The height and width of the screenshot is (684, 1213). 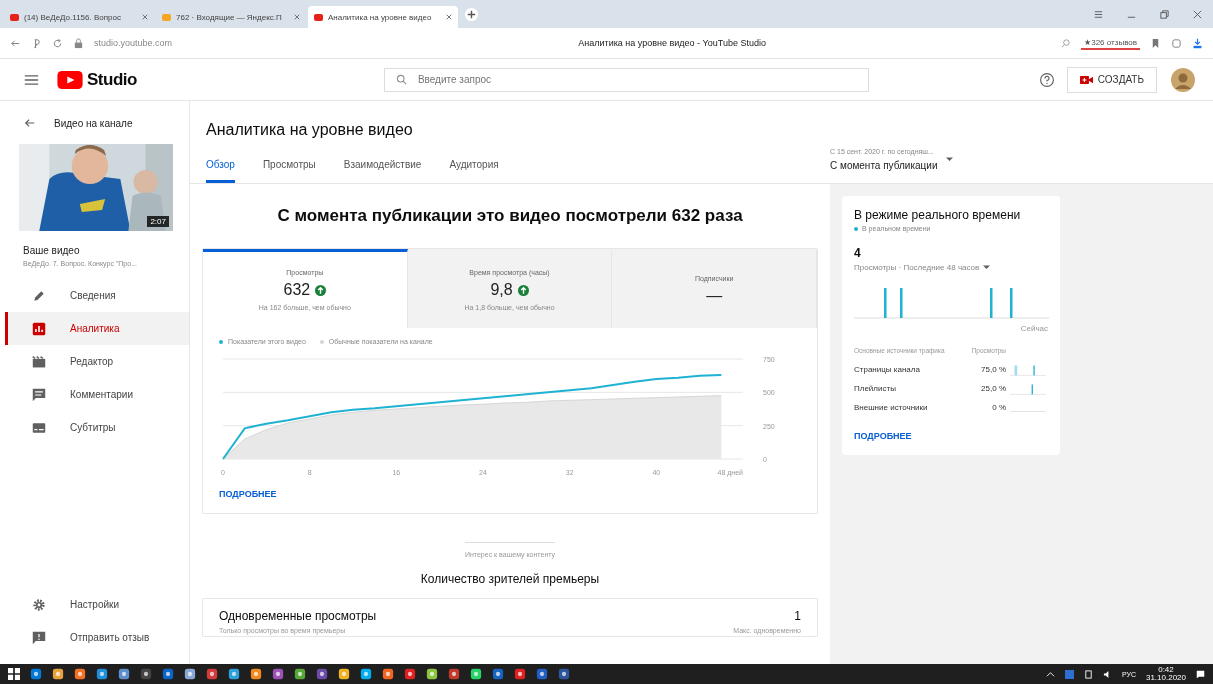 I want to click on search-field: Введите запрос, so click(x=626, y=79).